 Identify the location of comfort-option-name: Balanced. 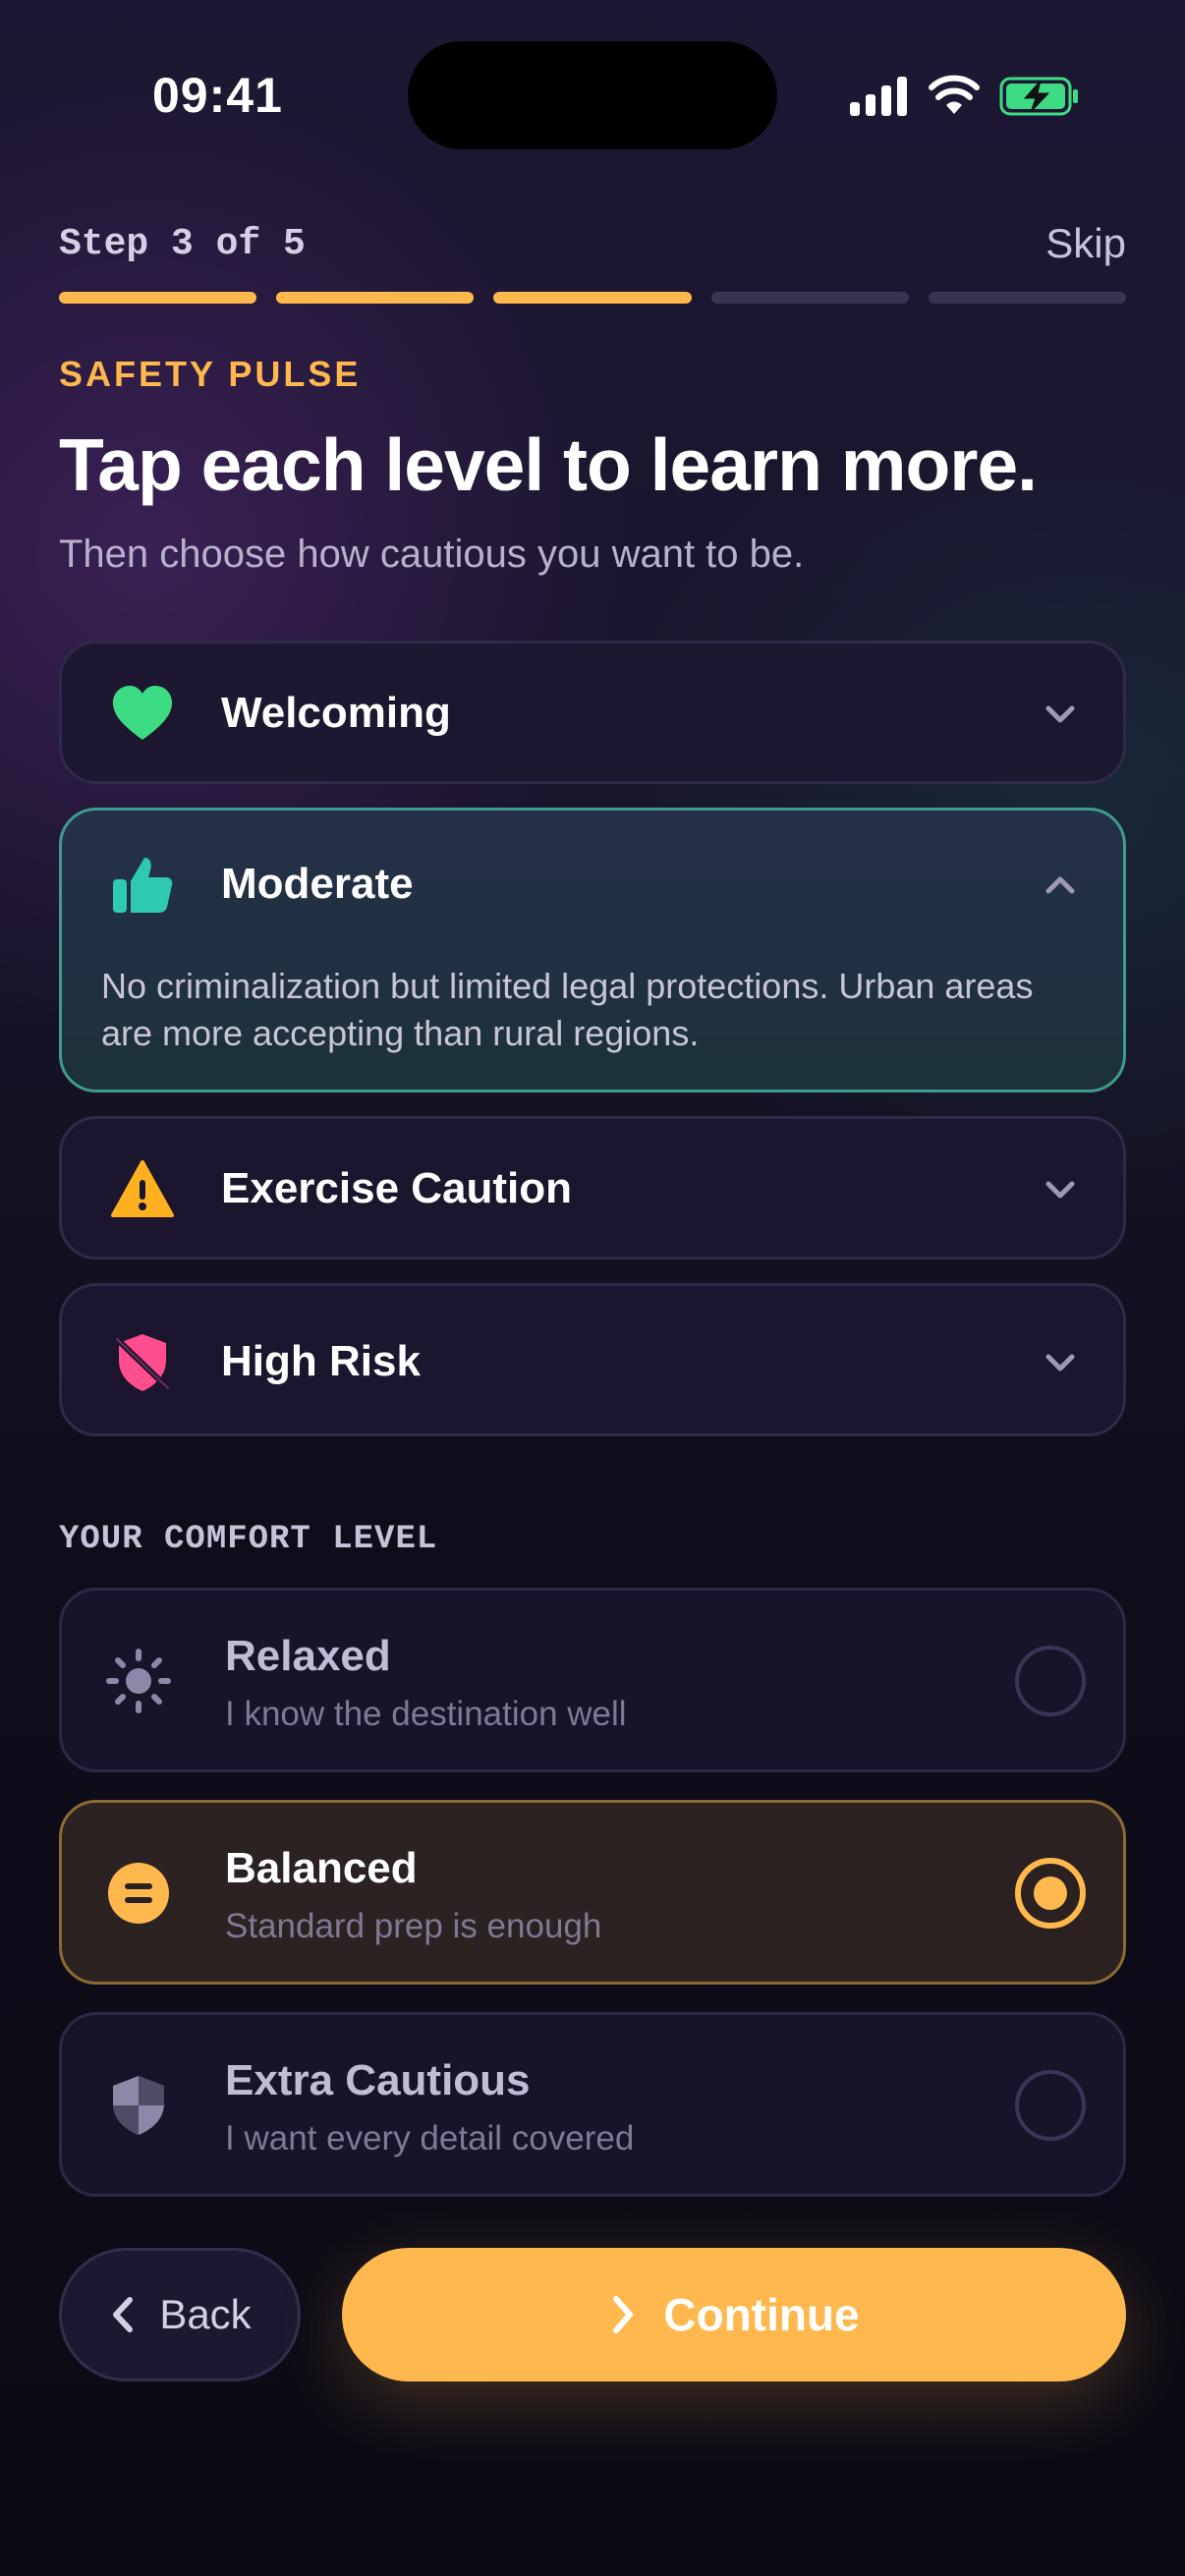
(321, 1868).